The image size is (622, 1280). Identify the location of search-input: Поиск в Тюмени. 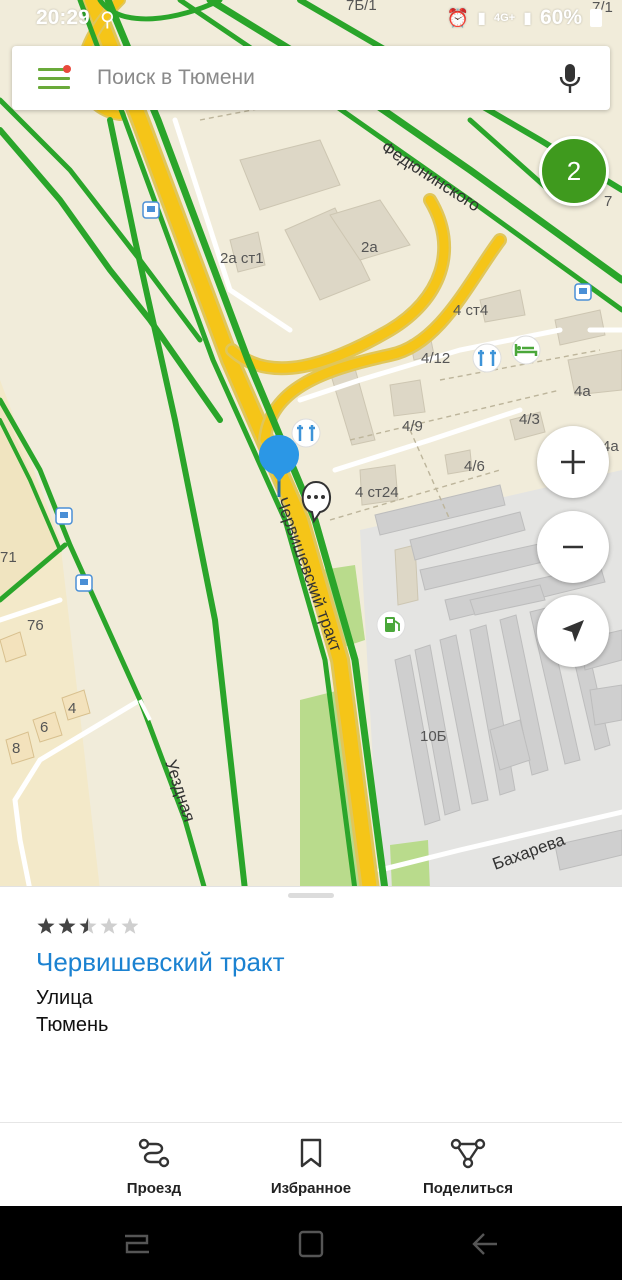
(176, 78).